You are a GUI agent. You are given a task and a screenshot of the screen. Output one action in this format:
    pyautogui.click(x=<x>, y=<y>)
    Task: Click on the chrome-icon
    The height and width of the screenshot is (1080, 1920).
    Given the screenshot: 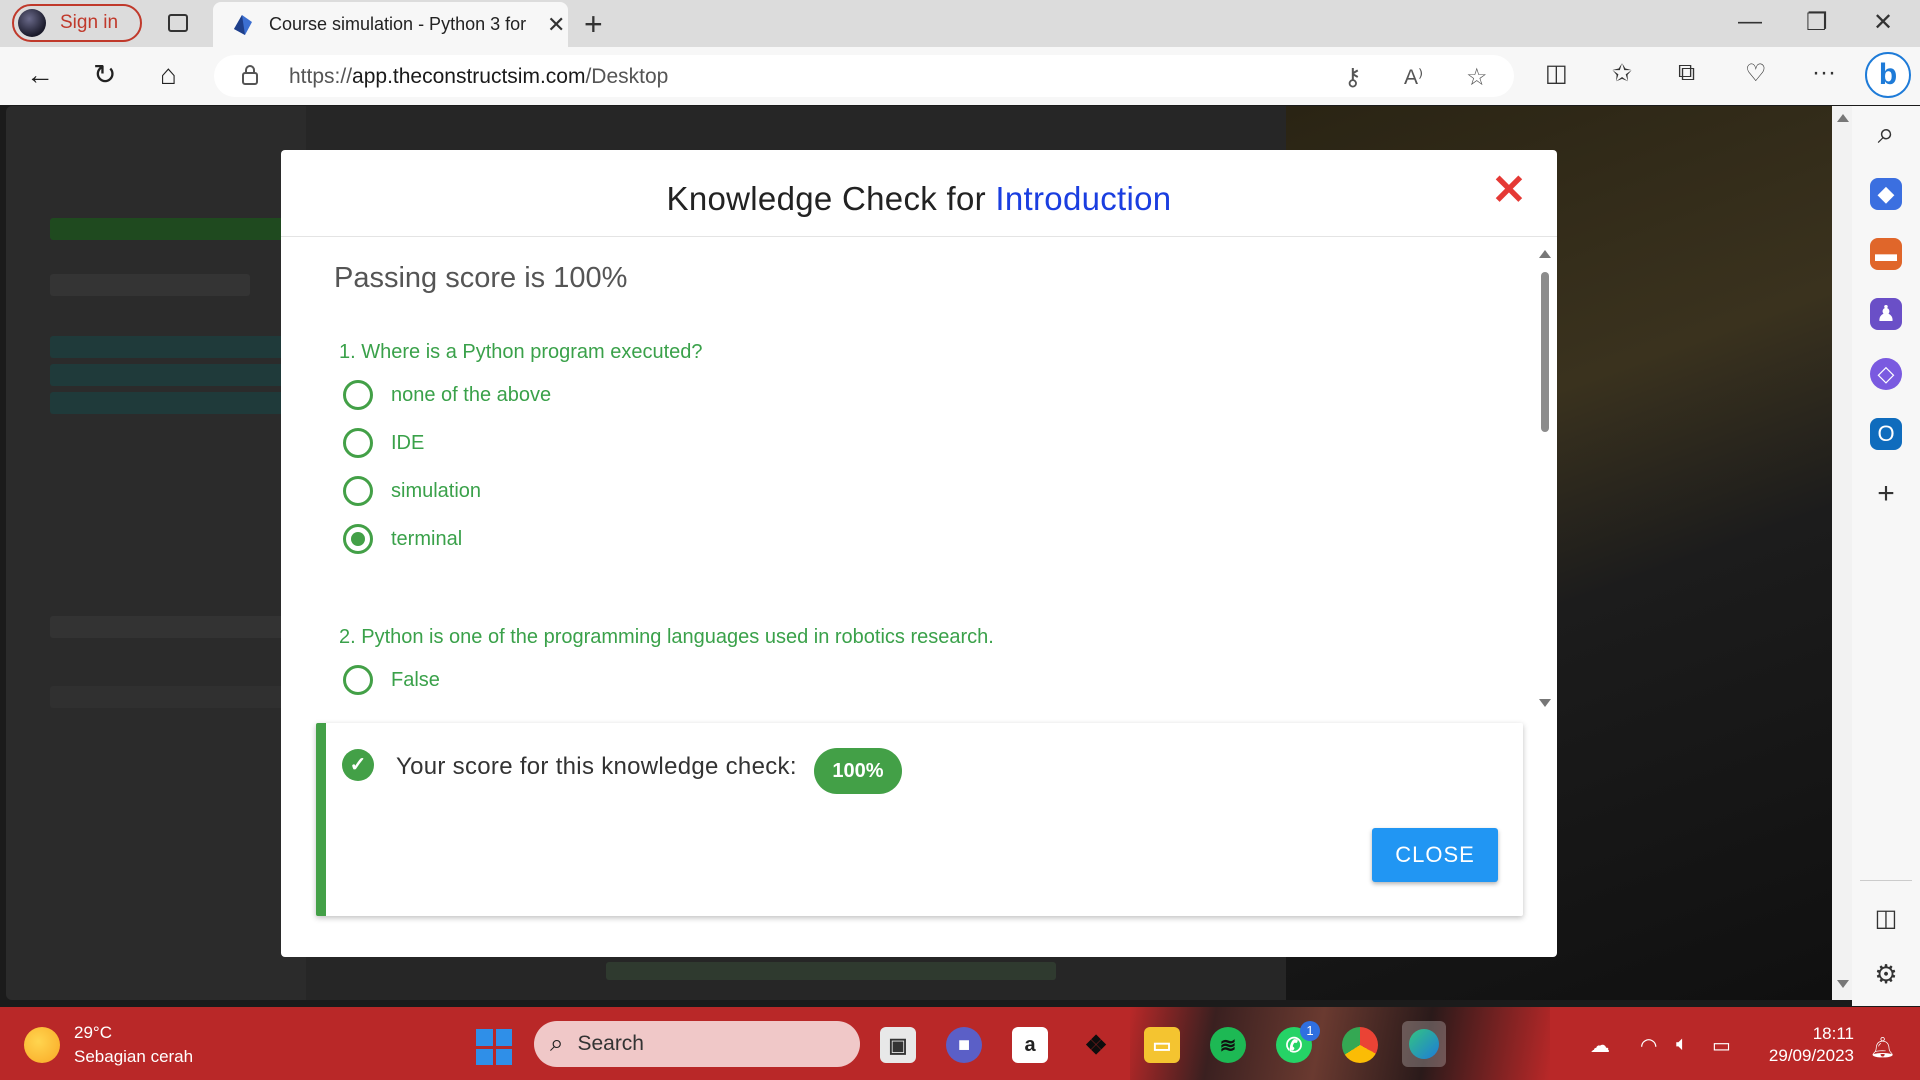 What is the action you would take?
    pyautogui.click(x=1360, y=1045)
    